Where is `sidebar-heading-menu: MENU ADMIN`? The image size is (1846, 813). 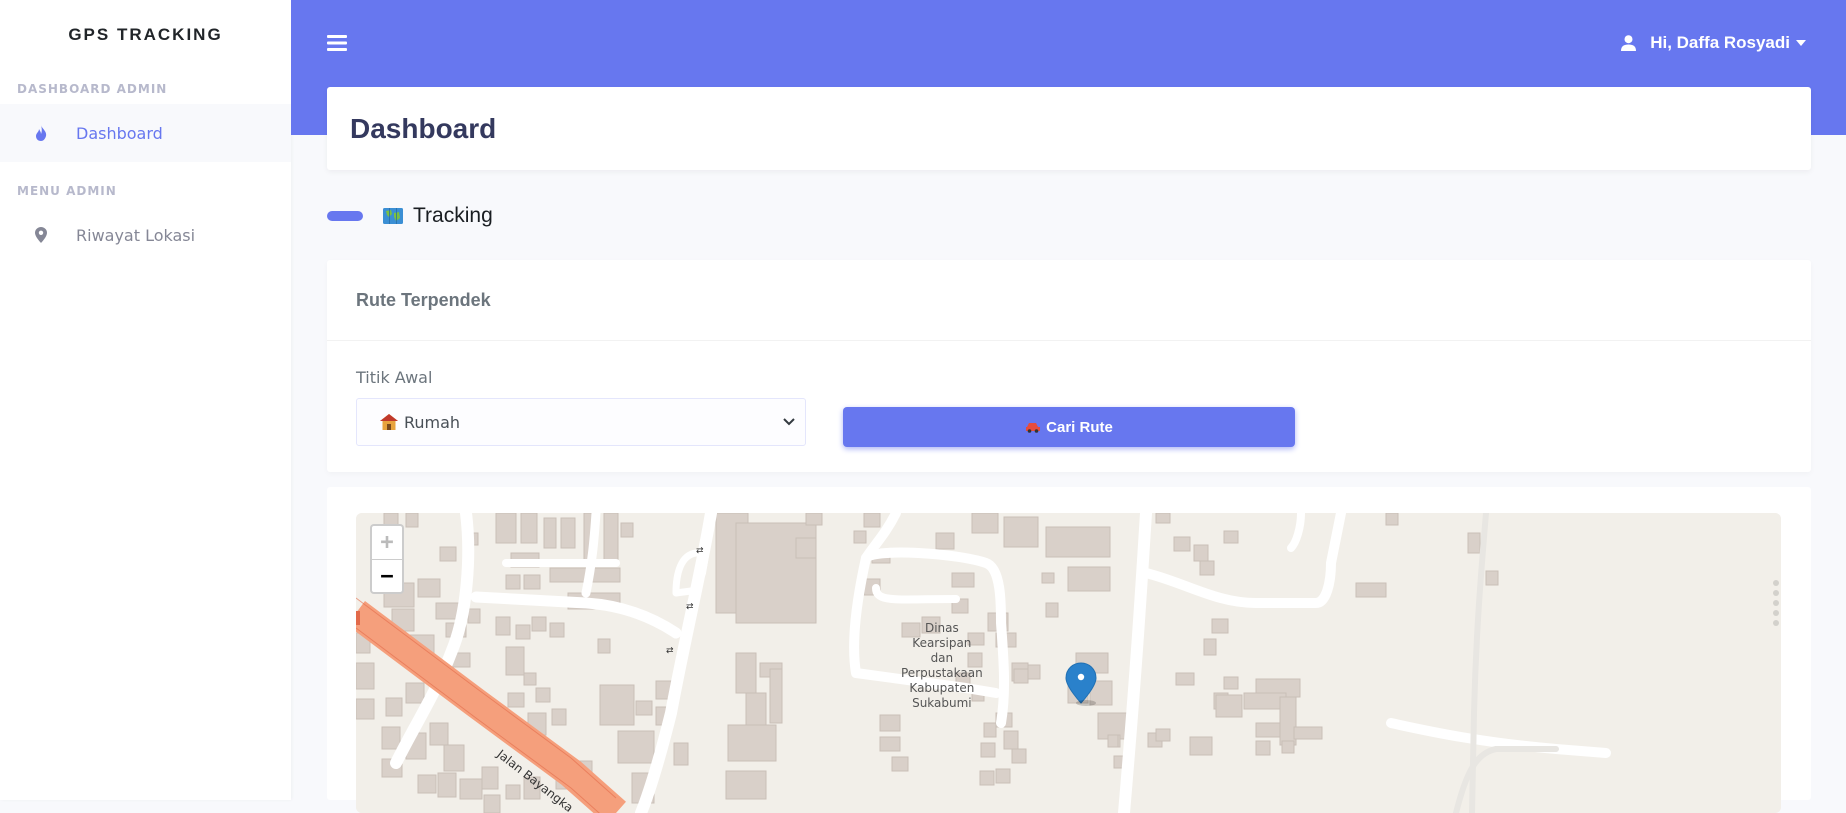 sidebar-heading-menu: MENU ADMIN is located at coordinates (67, 191).